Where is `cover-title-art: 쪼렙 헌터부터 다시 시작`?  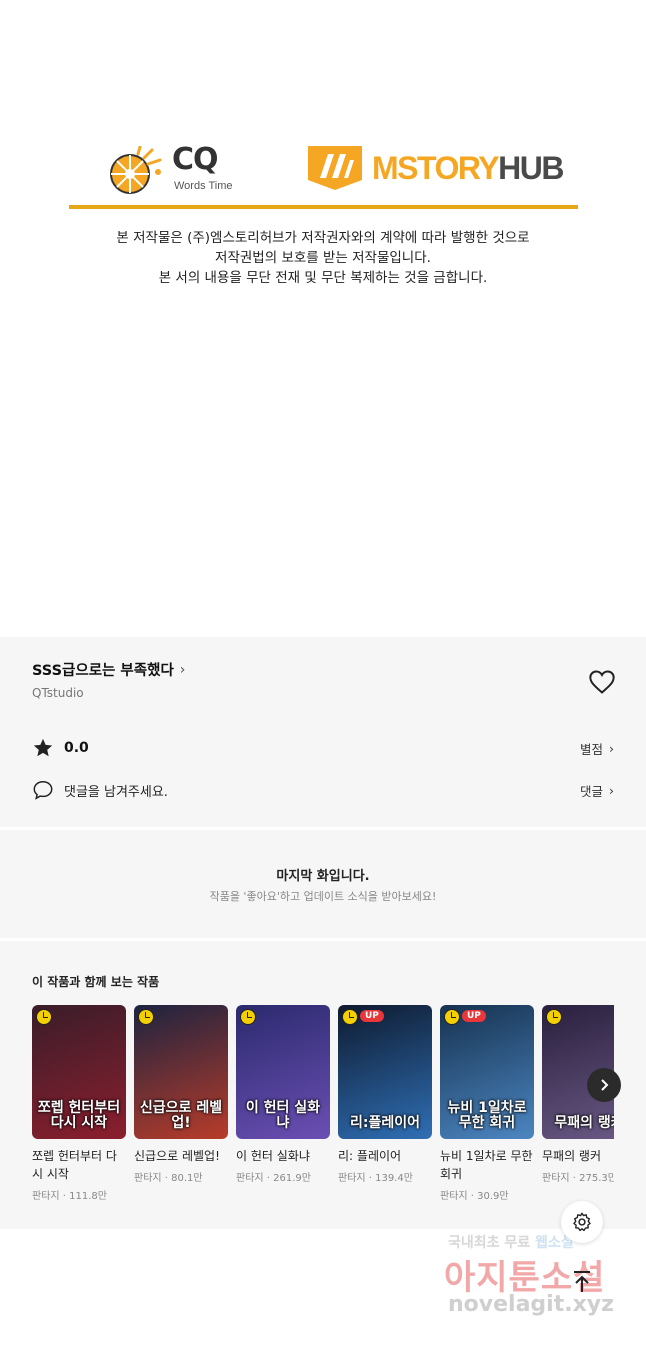 cover-title-art: 쪼렙 헌터부터 다시 시작 is located at coordinates (79, 1115).